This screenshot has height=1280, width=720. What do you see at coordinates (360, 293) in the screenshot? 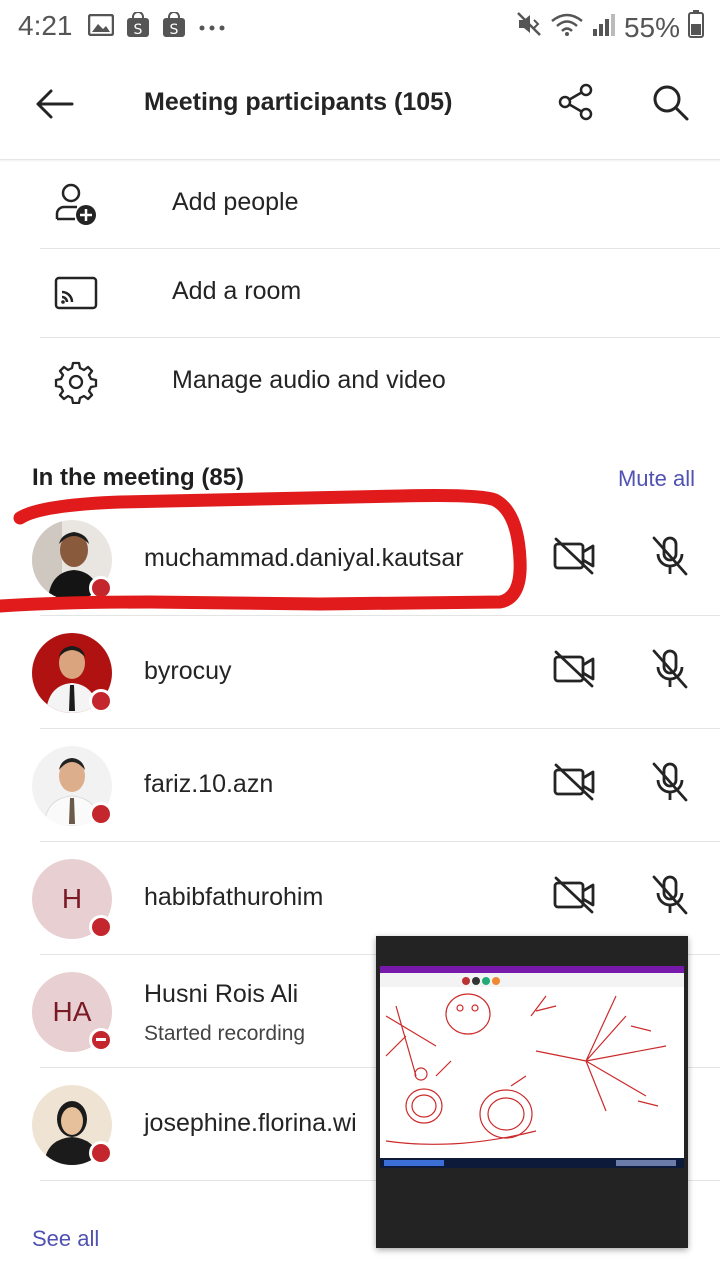
I see `add-room-row: Add a room` at bounding box center [360, 293].